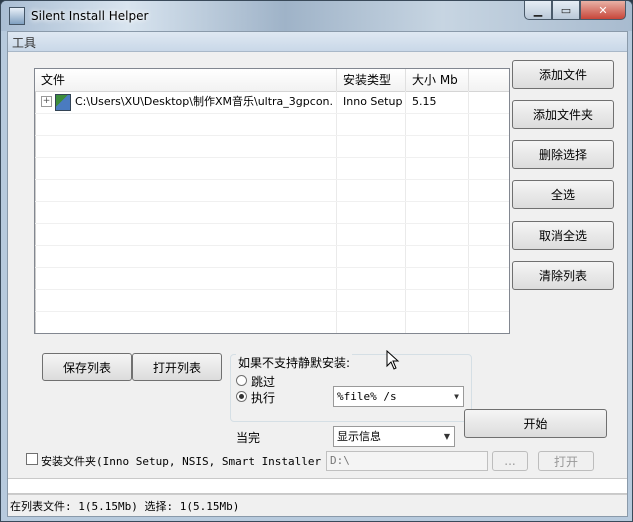 The width and height of the screenshot is (633, 522). I want to click on skip-radio, so click(241, 380).